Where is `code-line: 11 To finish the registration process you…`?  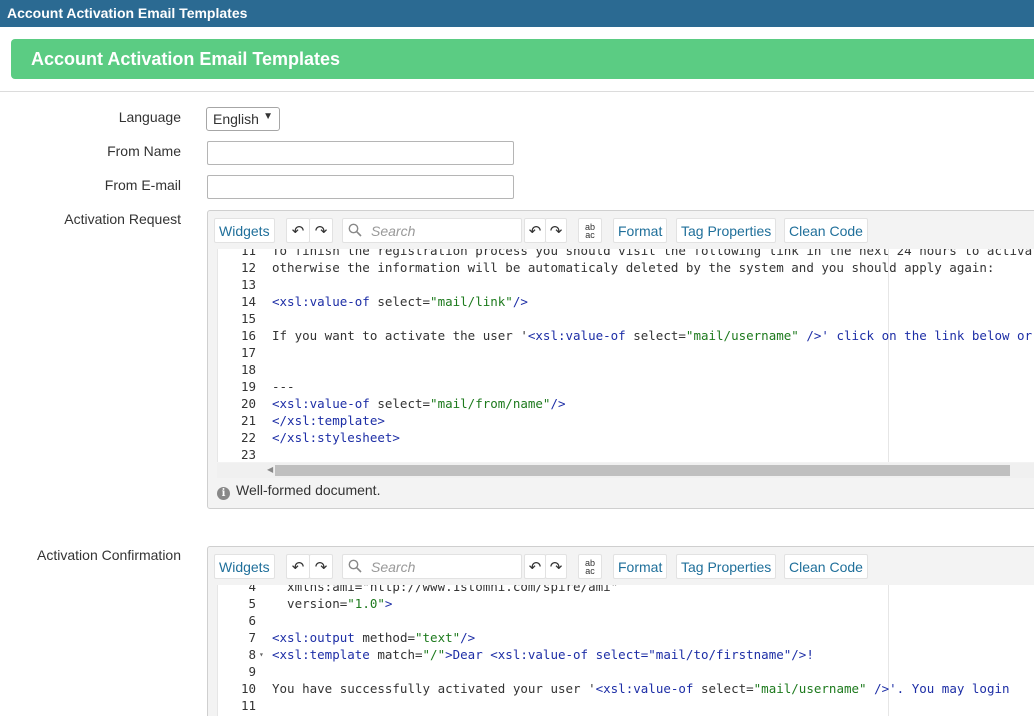
code-line: 11 To finish the registration process you… is located at coordinates (626, 254).